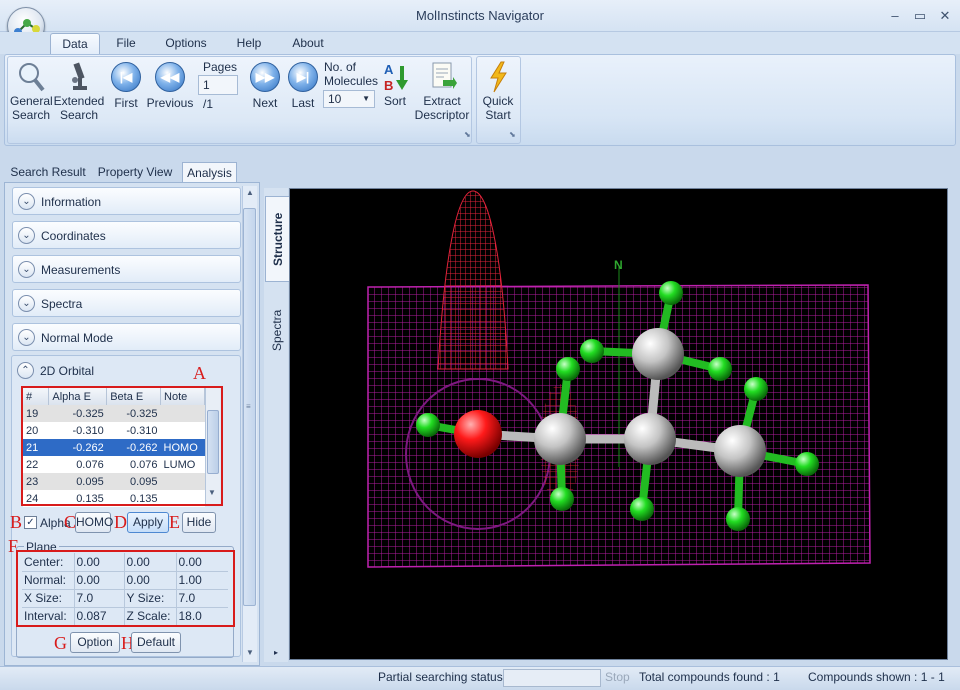 This screenshot has width=960, height=690. I want to click on sort-label: Sort, so click(394, 101).